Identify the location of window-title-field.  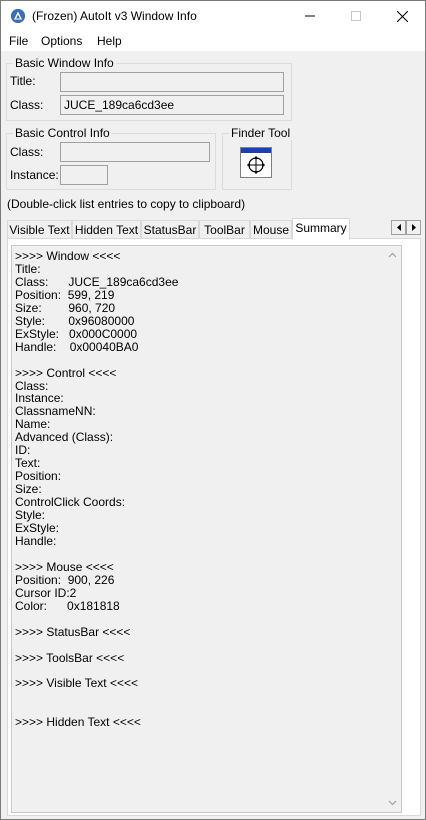
(172, 82).